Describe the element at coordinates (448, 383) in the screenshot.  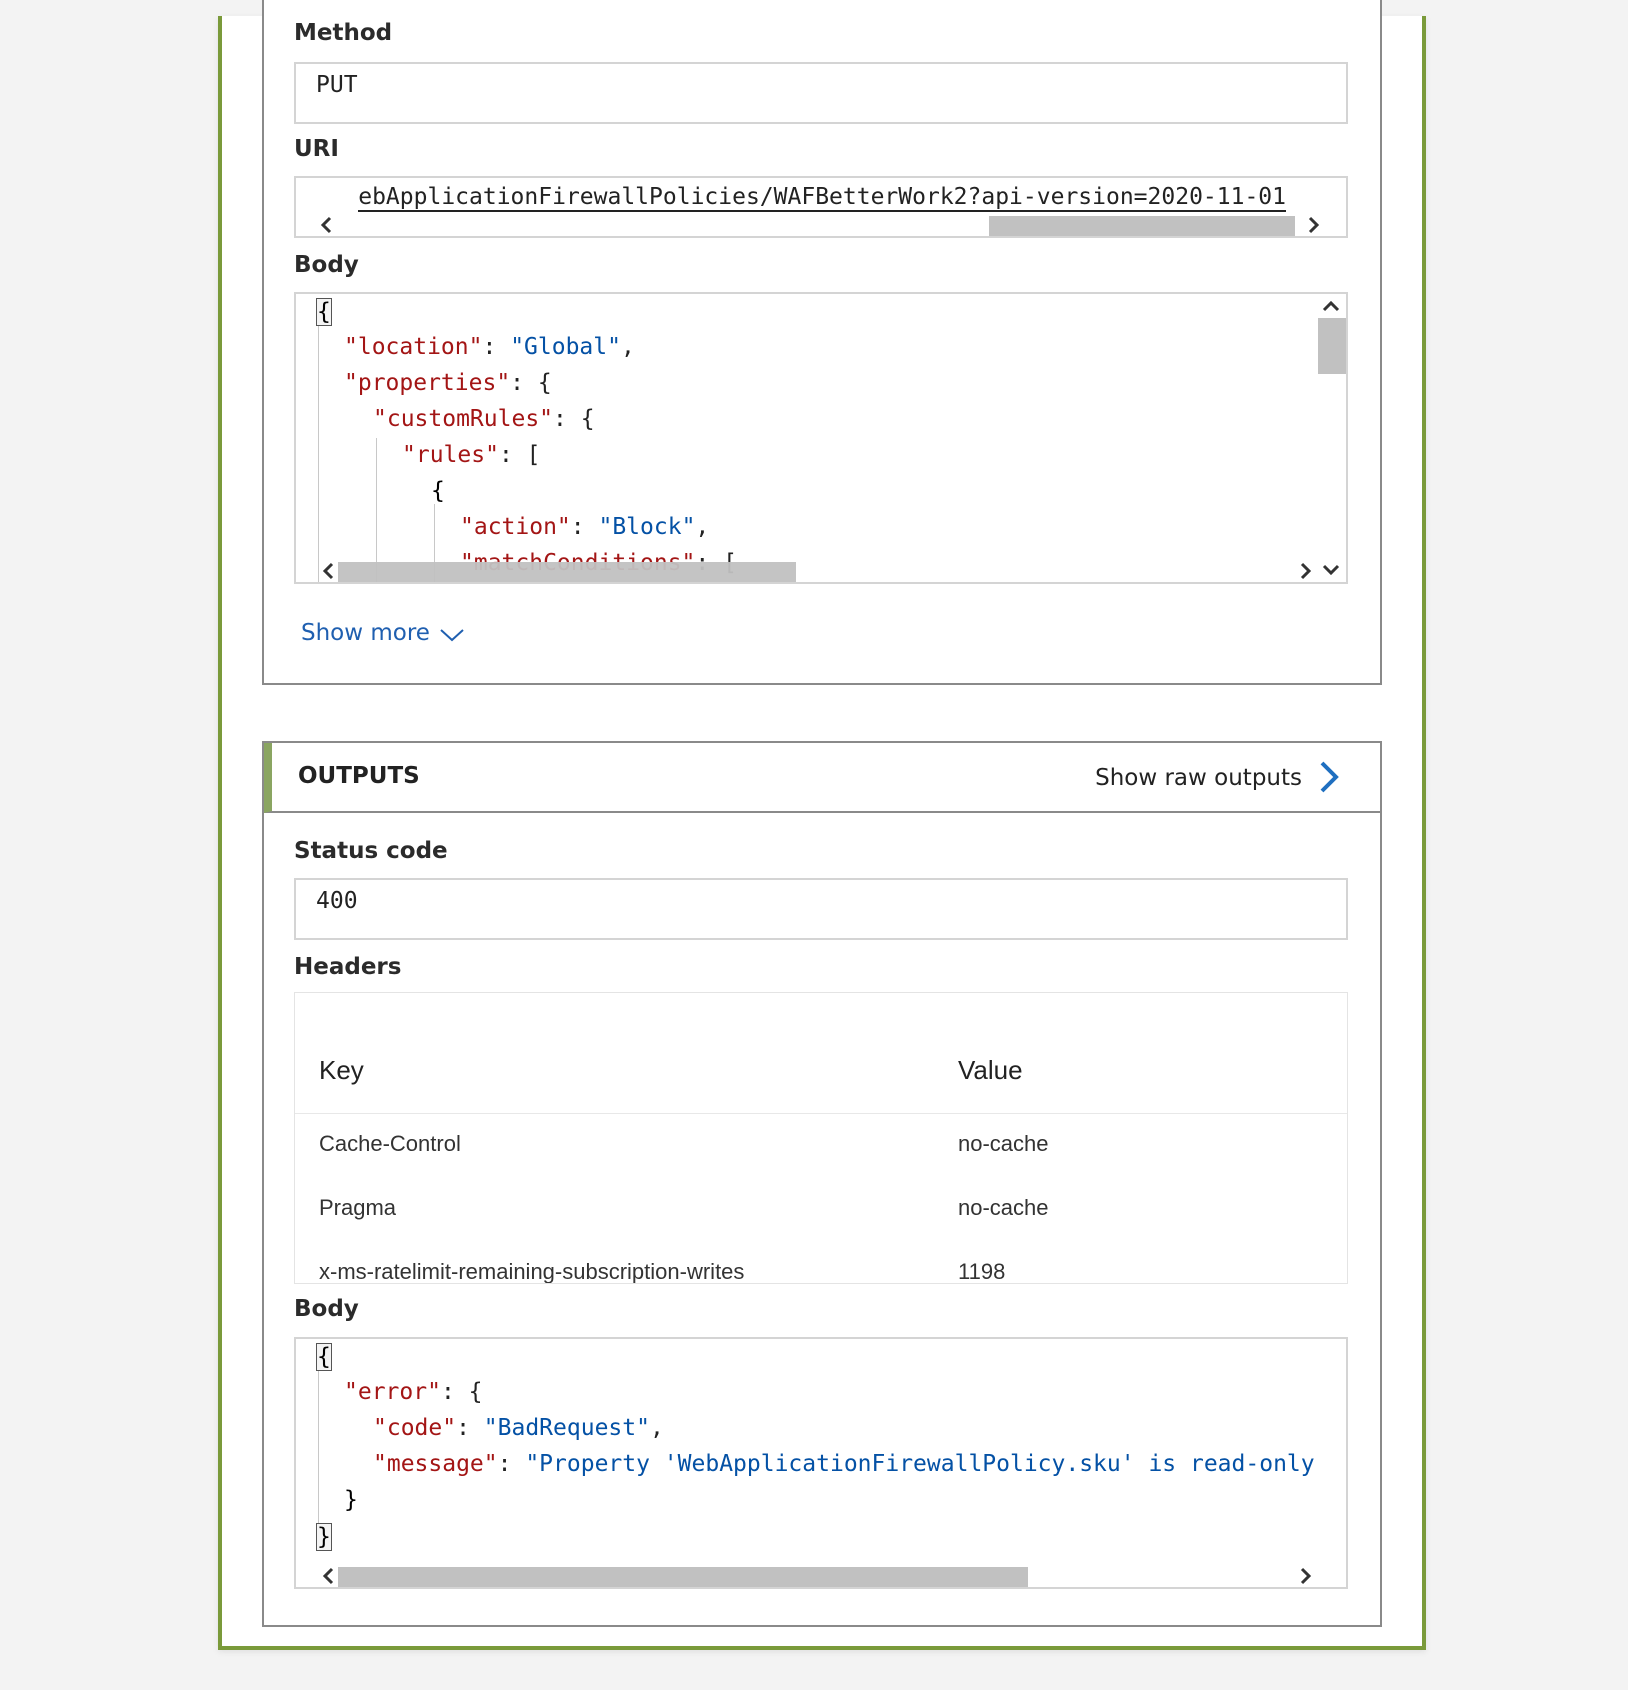
I see `body-line-2: "properties": {` at that location.